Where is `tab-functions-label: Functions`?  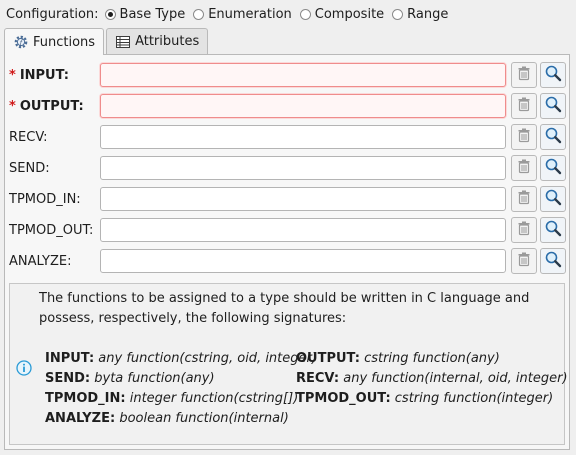 tab-functions-label: Functions is located at coordinates (64, 42).